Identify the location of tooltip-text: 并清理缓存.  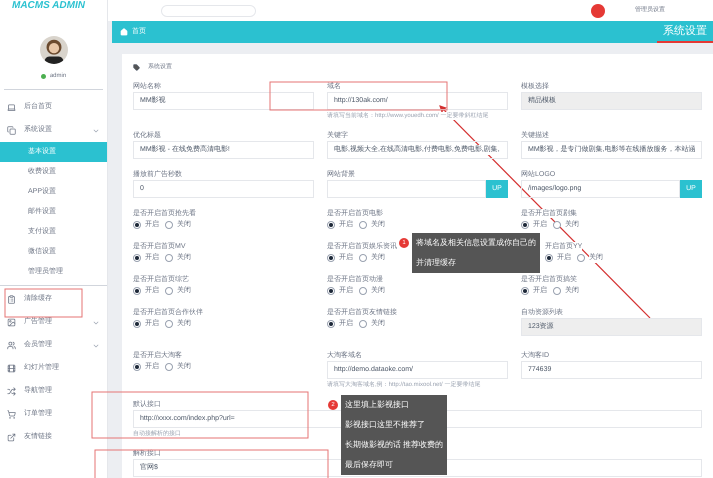
(436, 263).